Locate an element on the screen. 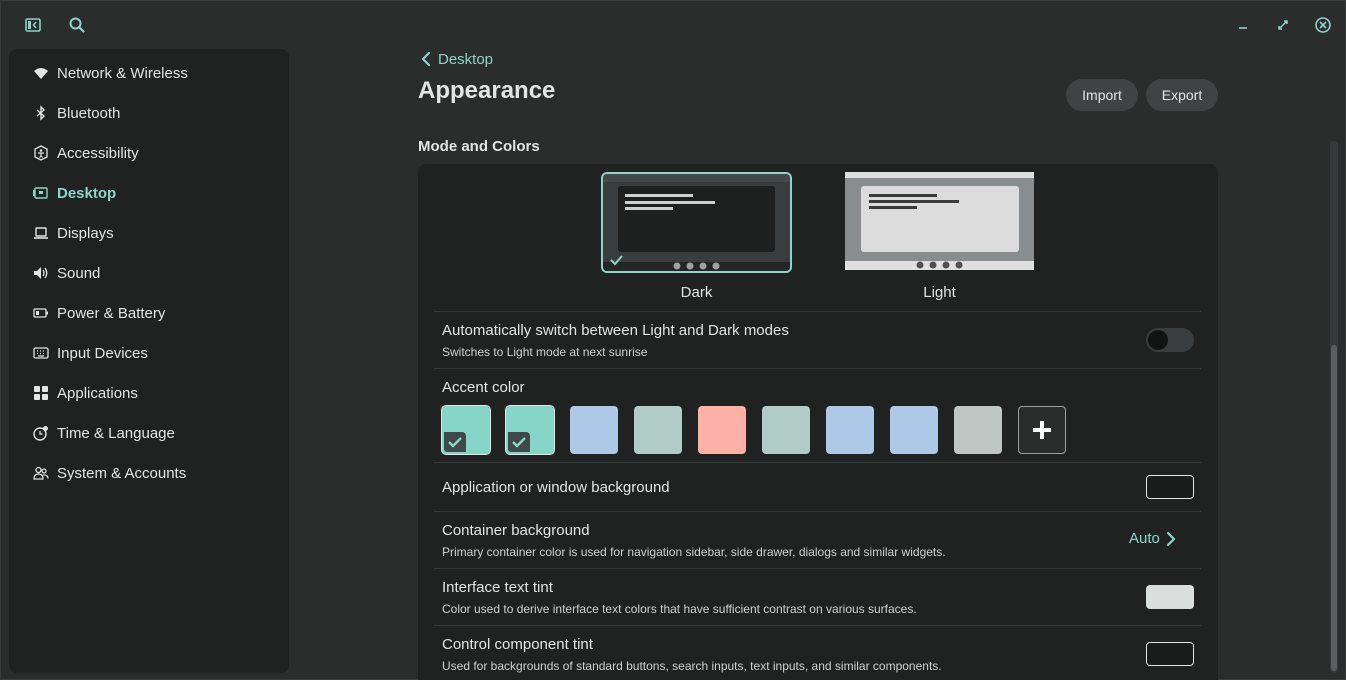  export-button: Export is located at coordinates (1182, 95).